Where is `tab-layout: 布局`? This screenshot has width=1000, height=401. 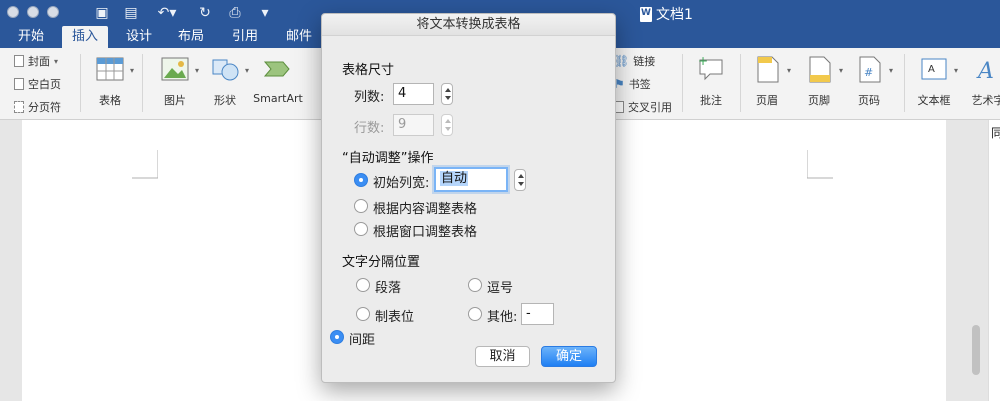 tab-layout: 布局 is located at coordinates (191, 37).